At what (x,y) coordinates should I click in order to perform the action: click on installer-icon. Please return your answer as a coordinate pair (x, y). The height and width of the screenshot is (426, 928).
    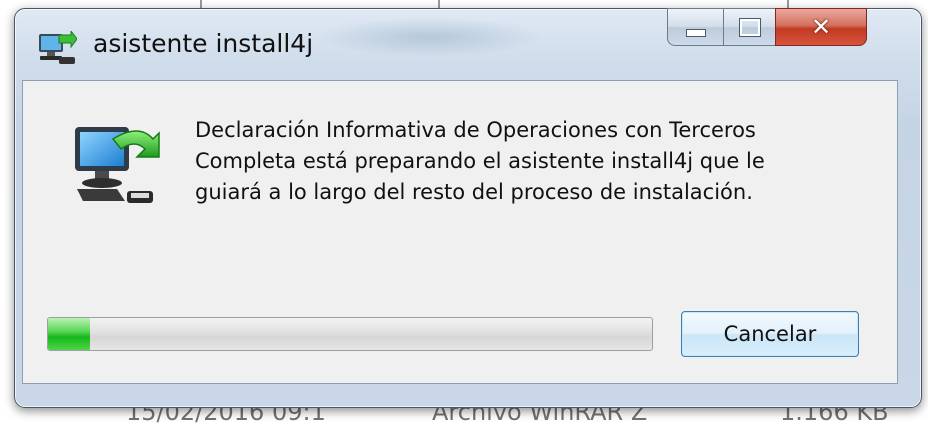
    Looking at the image, I should click on (58, 47).